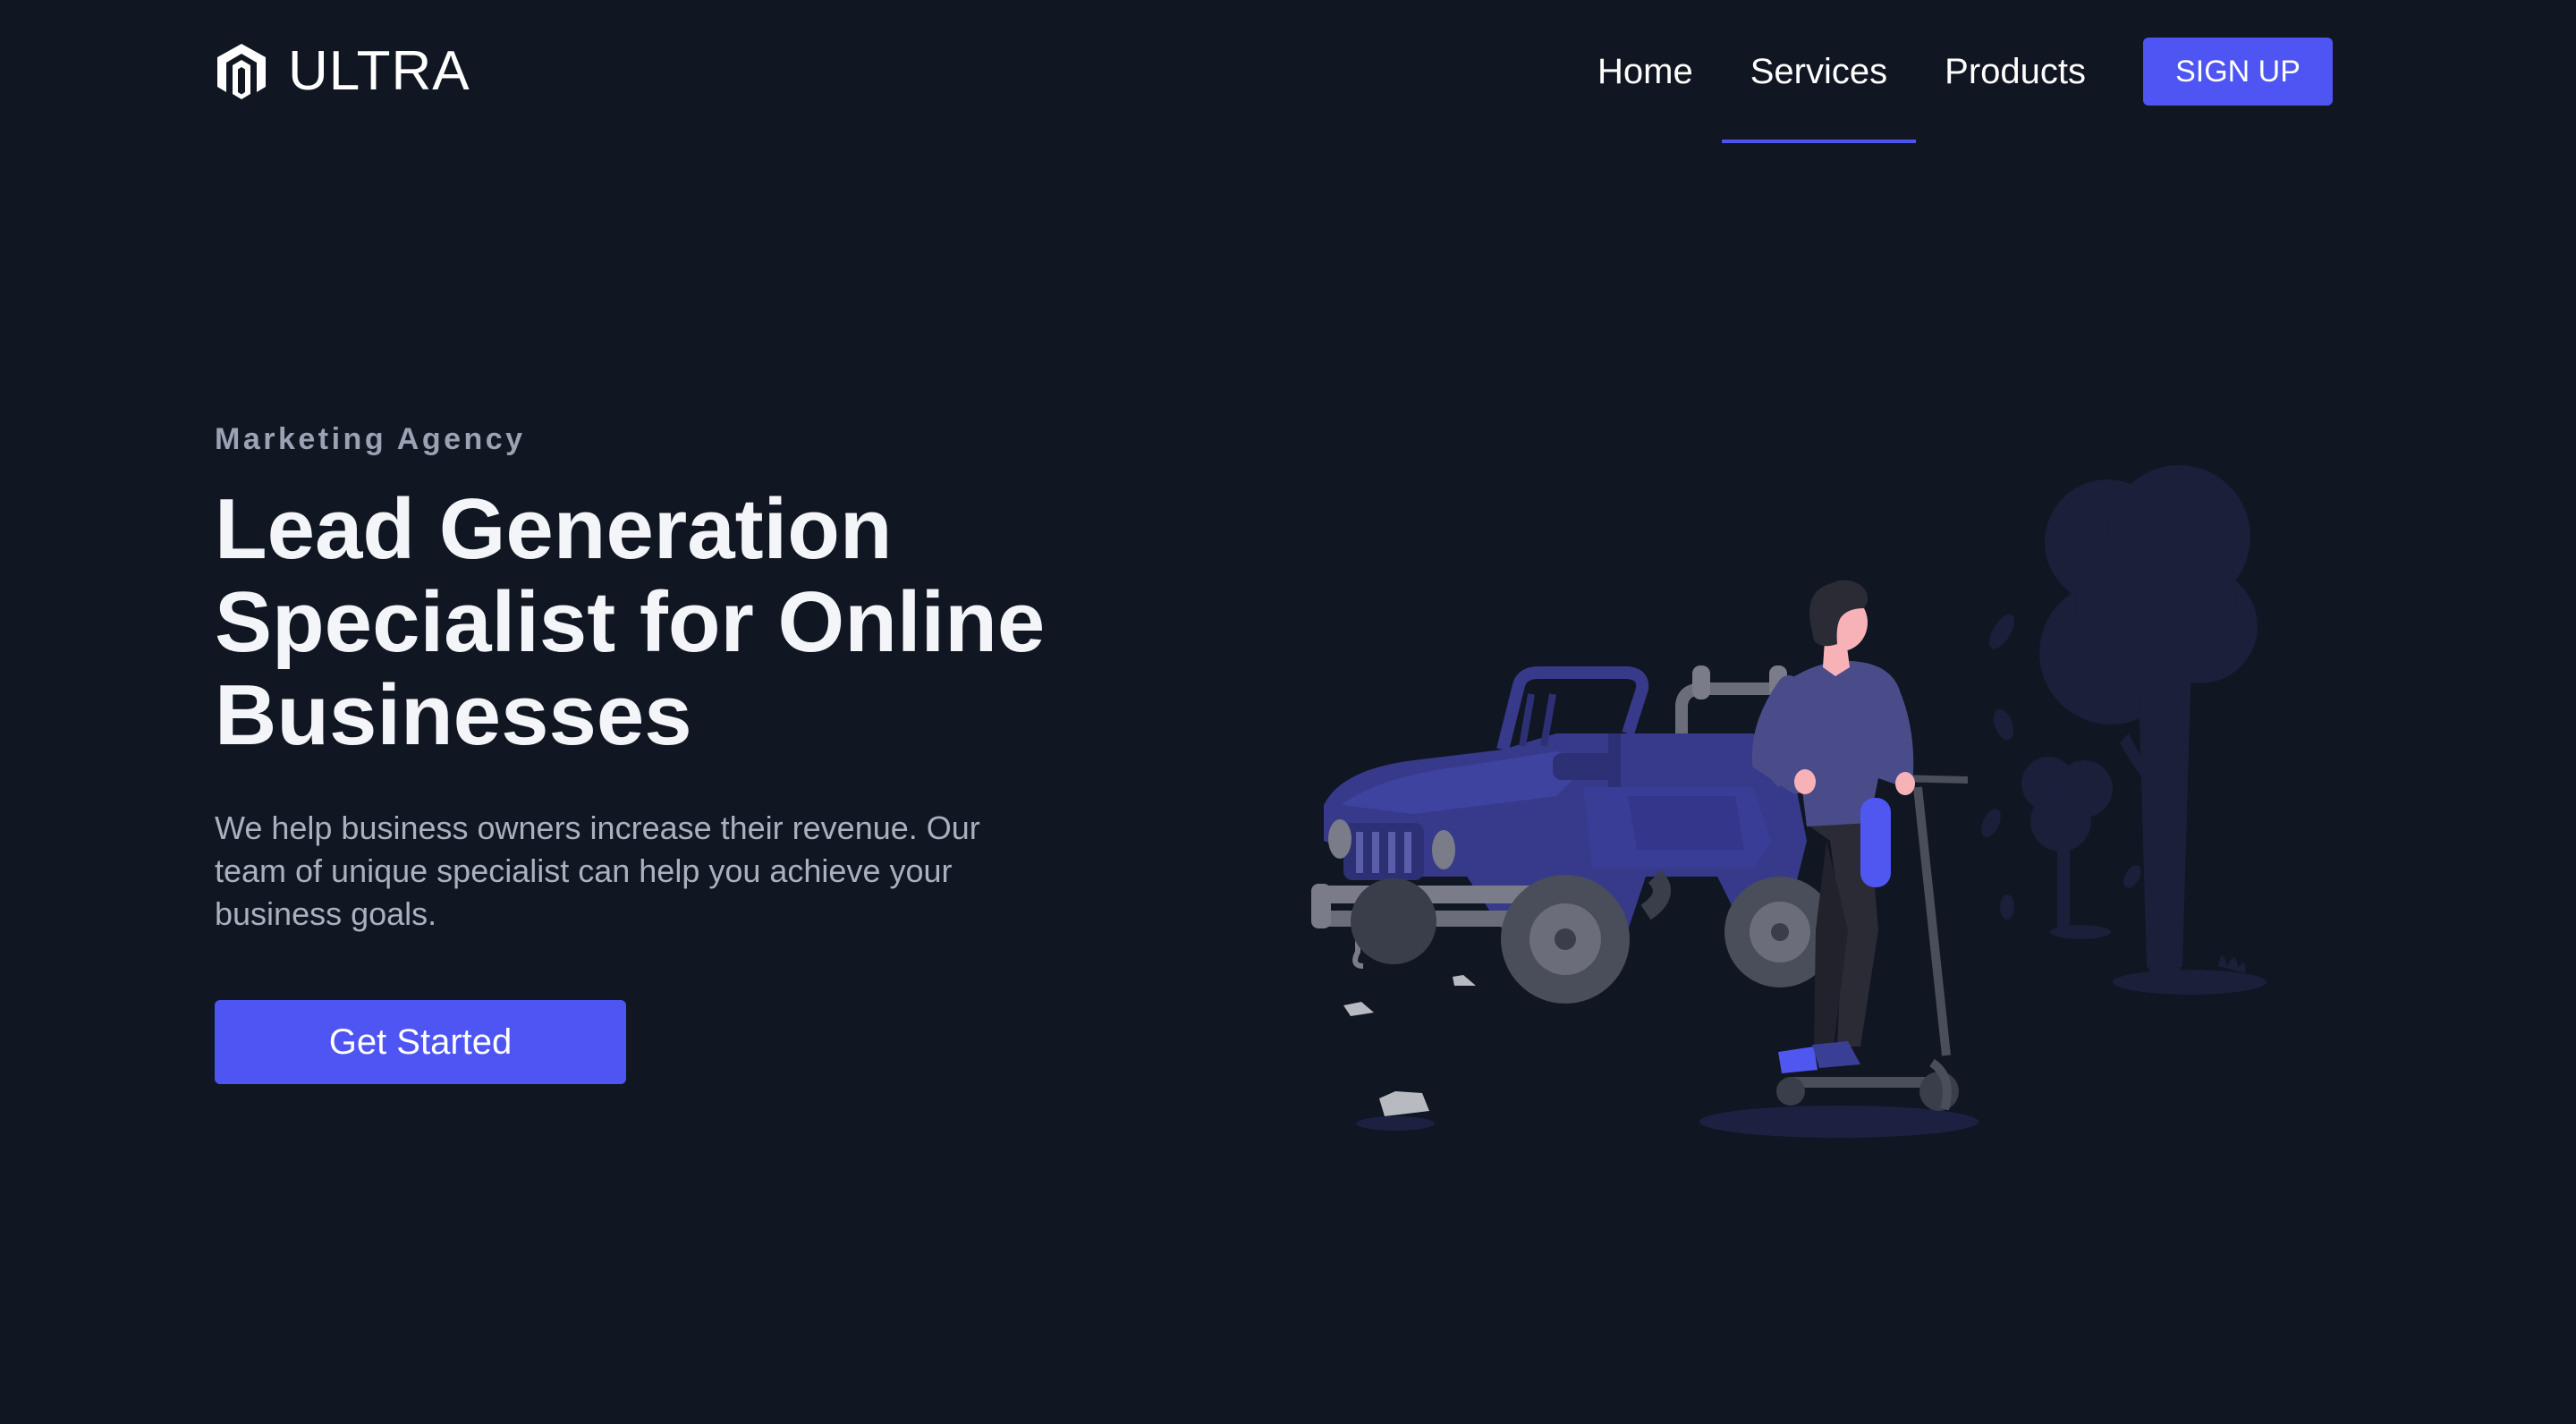 This screenshot has width=2576, height=1424. I want to click on logo: ULTRA, so click(342, 71).